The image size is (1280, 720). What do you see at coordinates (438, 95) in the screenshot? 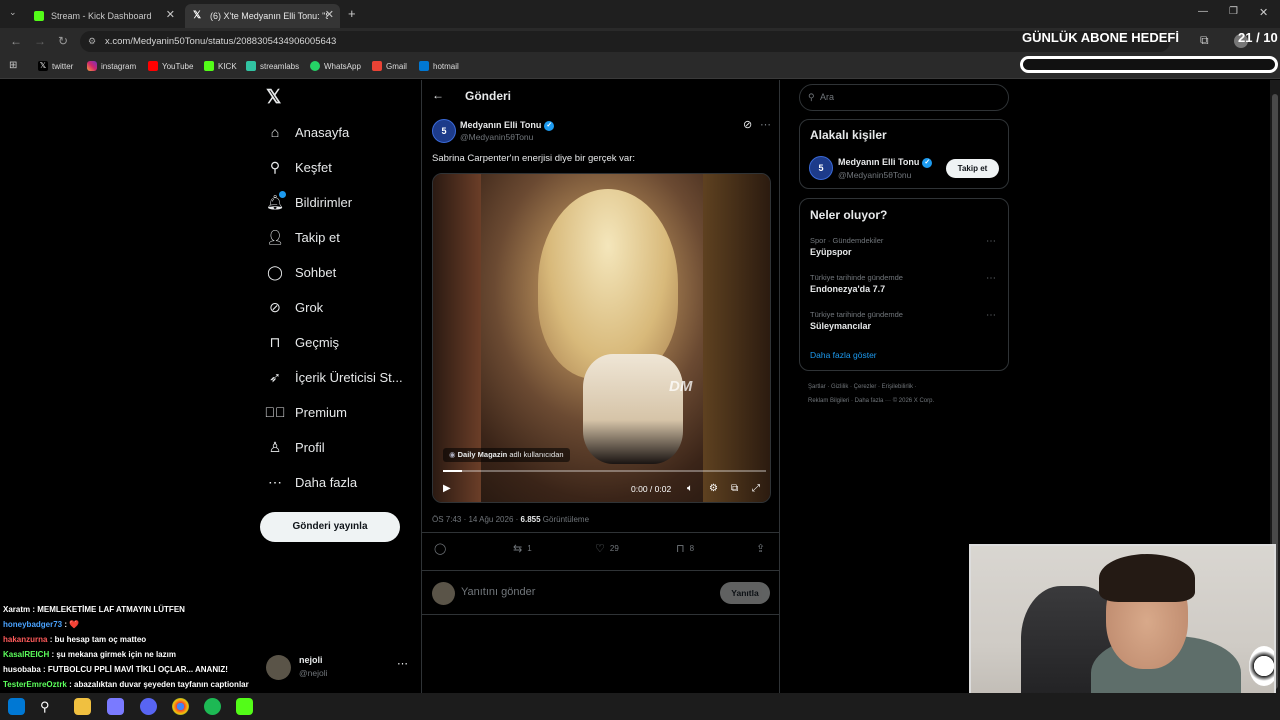
I see `back-arrow-icon: ←` at bounding box center [438, 95].